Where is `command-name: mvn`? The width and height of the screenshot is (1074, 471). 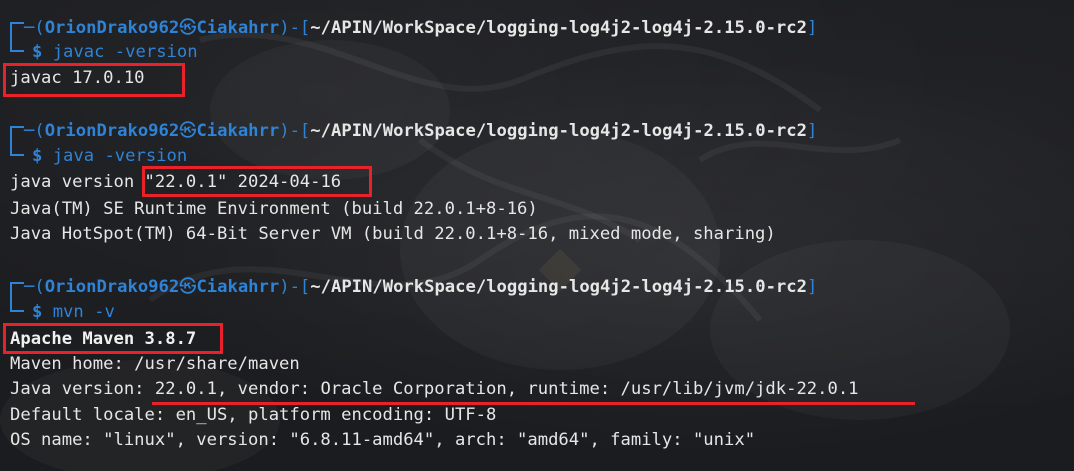
command-name: mvn is located at coordinates (68, 312).